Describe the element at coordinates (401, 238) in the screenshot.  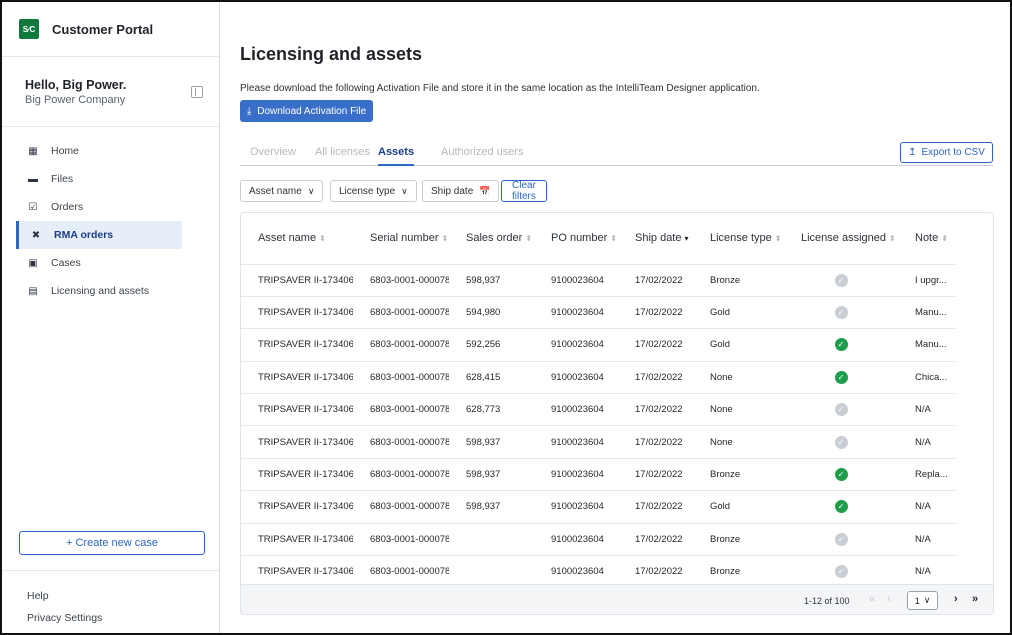
I see `column-header-serial-number: Serial number ⬍` at that location.